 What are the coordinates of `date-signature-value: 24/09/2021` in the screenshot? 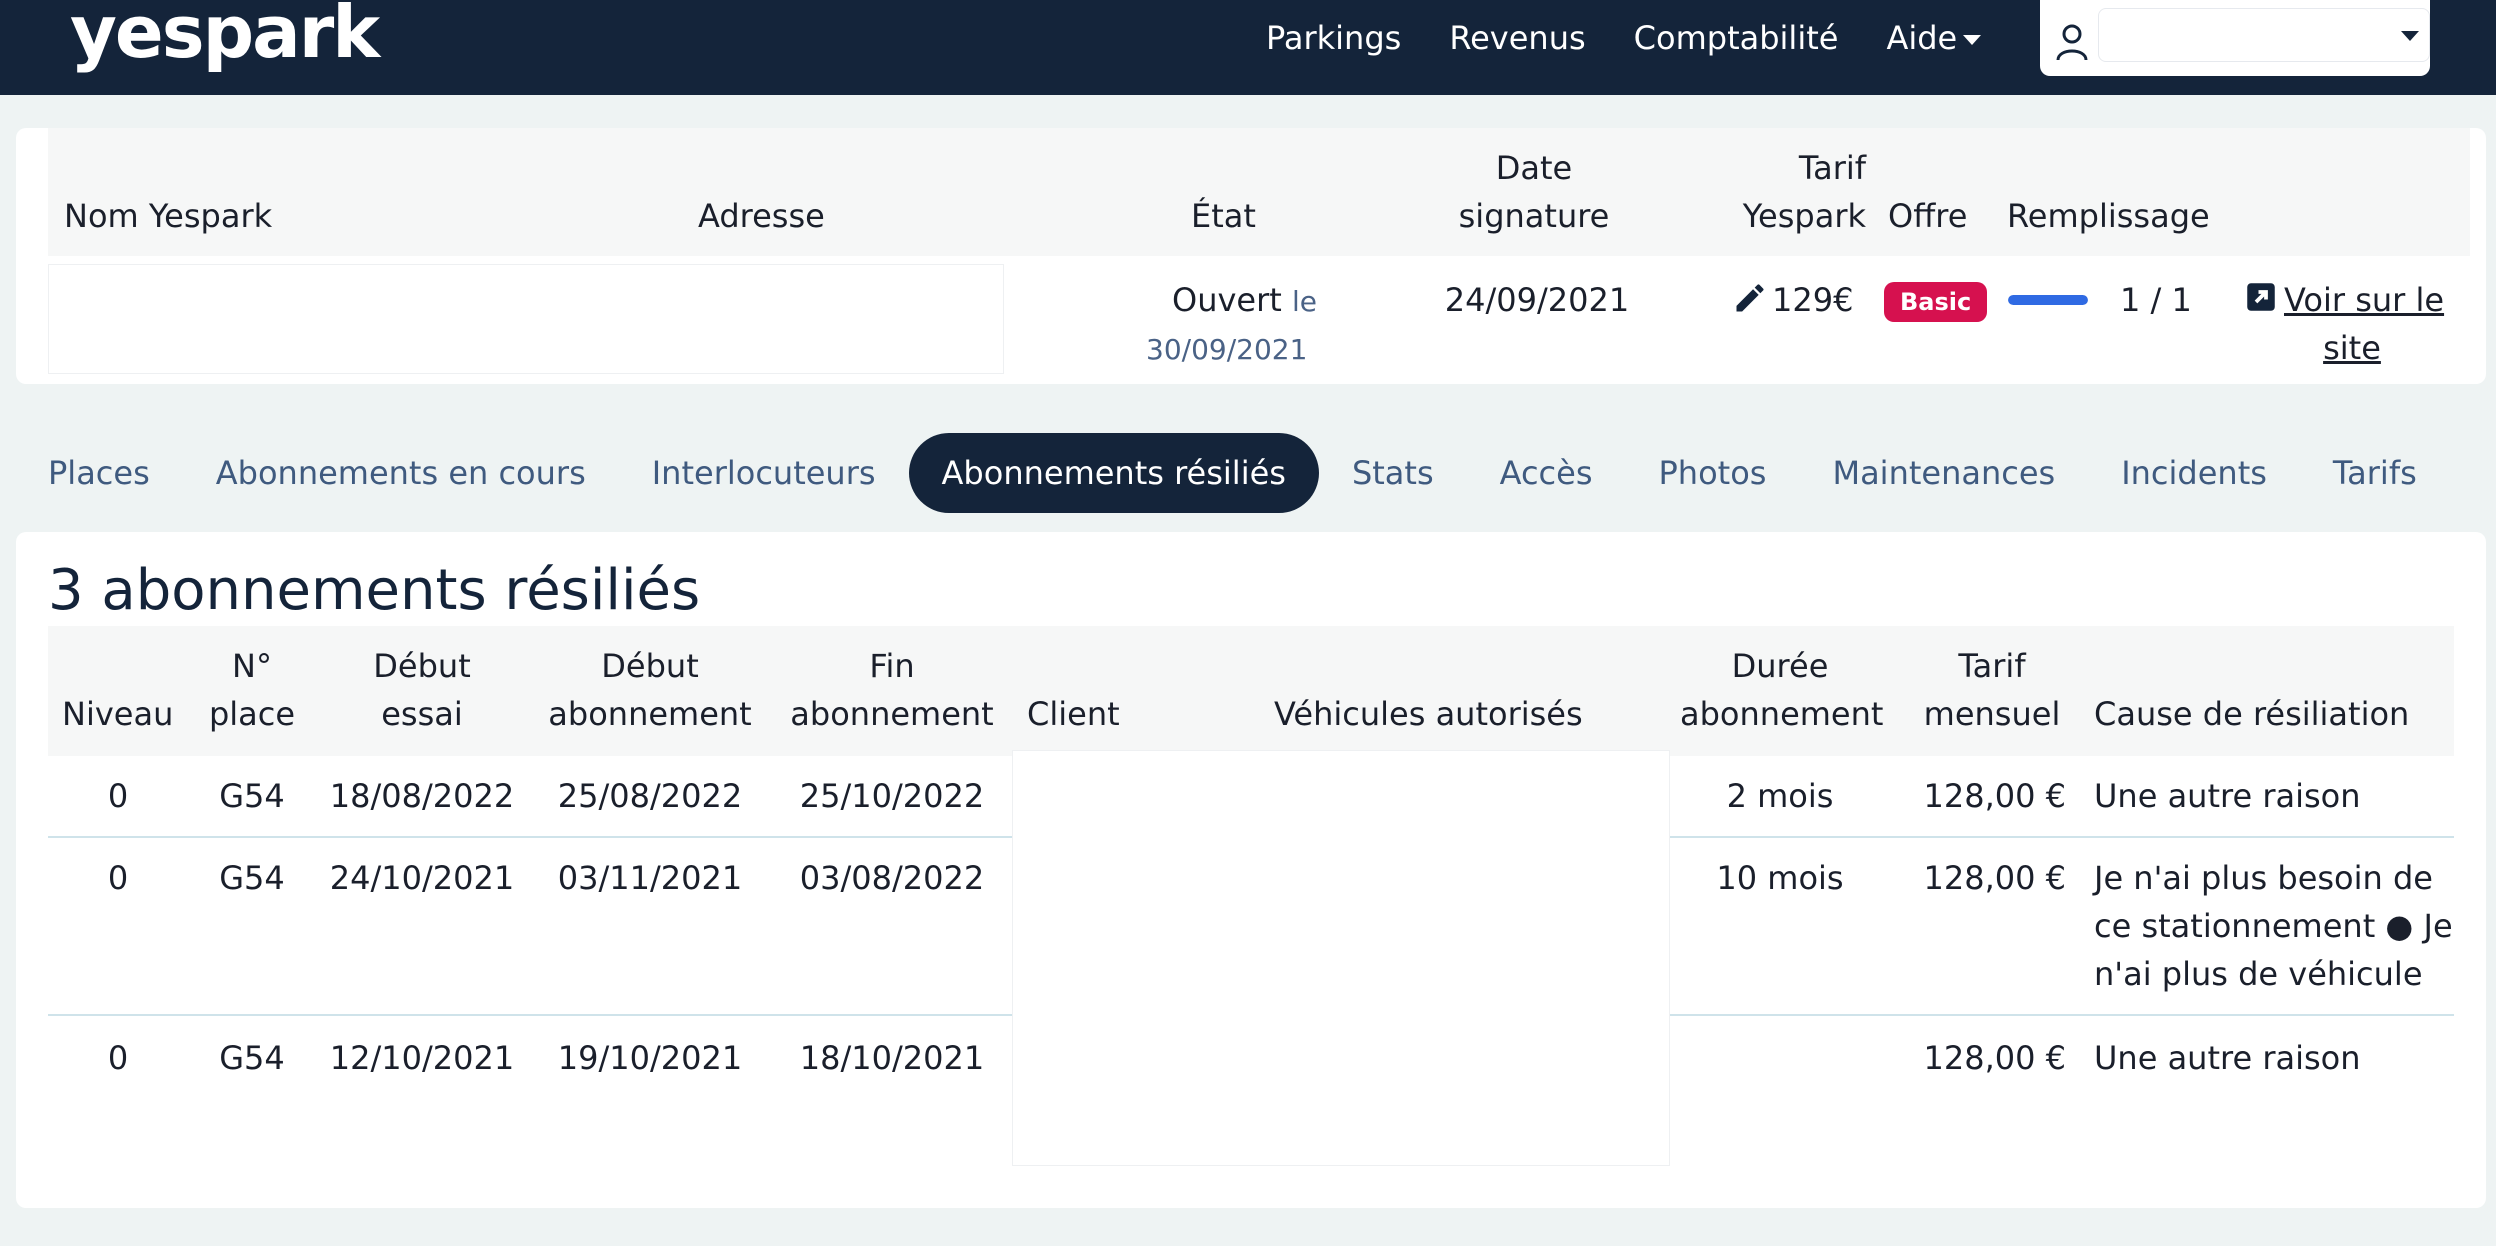 It's located at (1537, 300).